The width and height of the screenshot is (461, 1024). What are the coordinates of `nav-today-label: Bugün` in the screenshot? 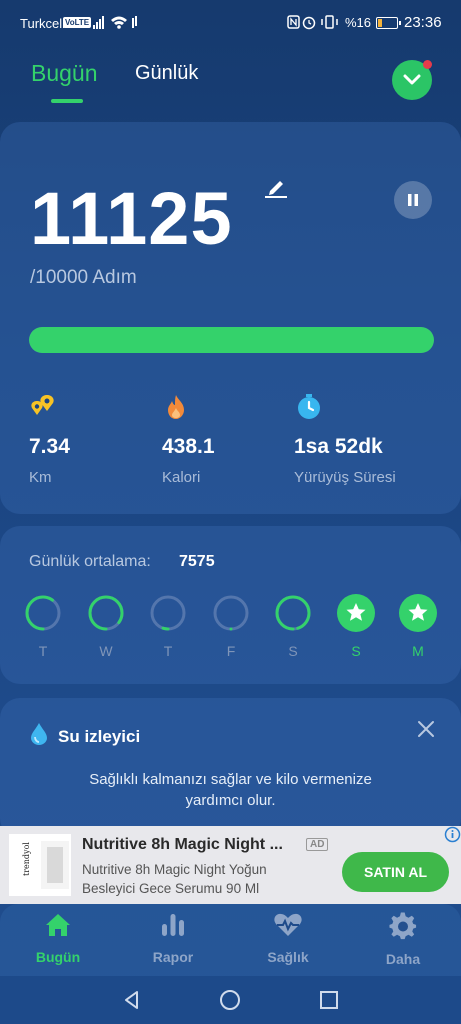 It's located at (58, 957).